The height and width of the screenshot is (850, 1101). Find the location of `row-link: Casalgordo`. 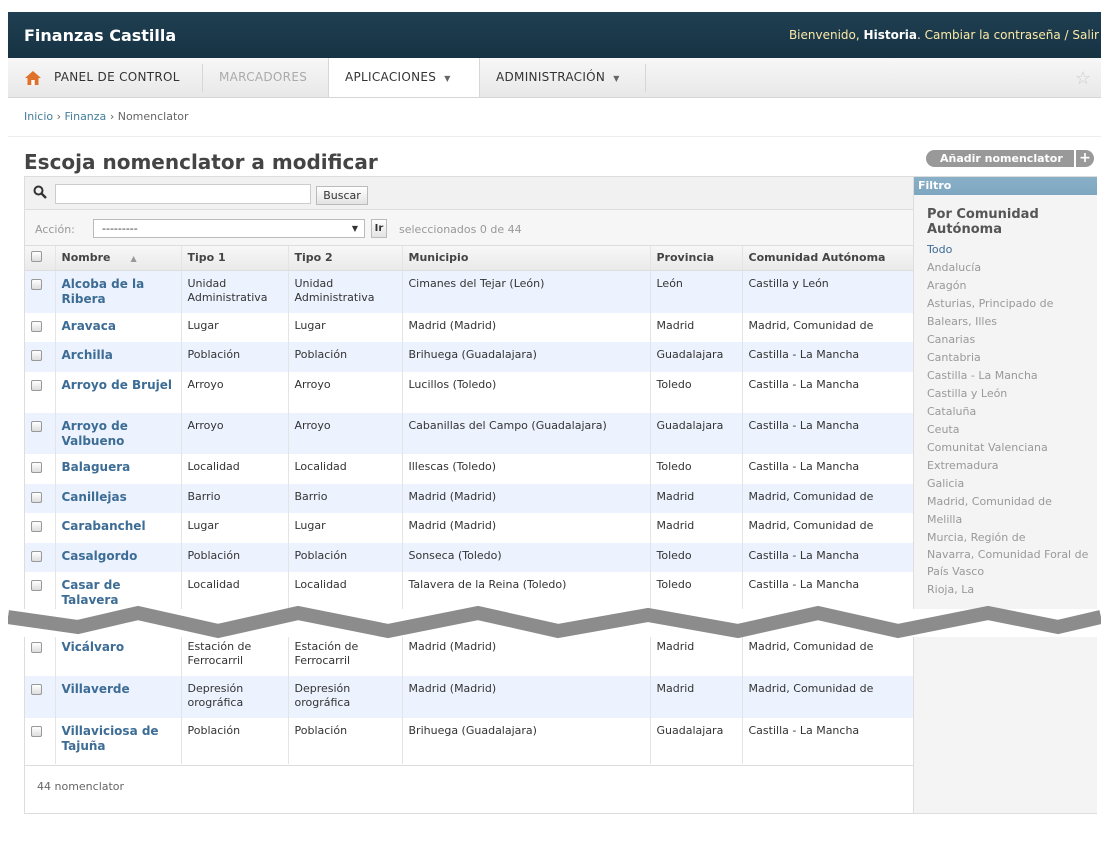

row-link: Casalgordo is located at coordinates (100, 556).